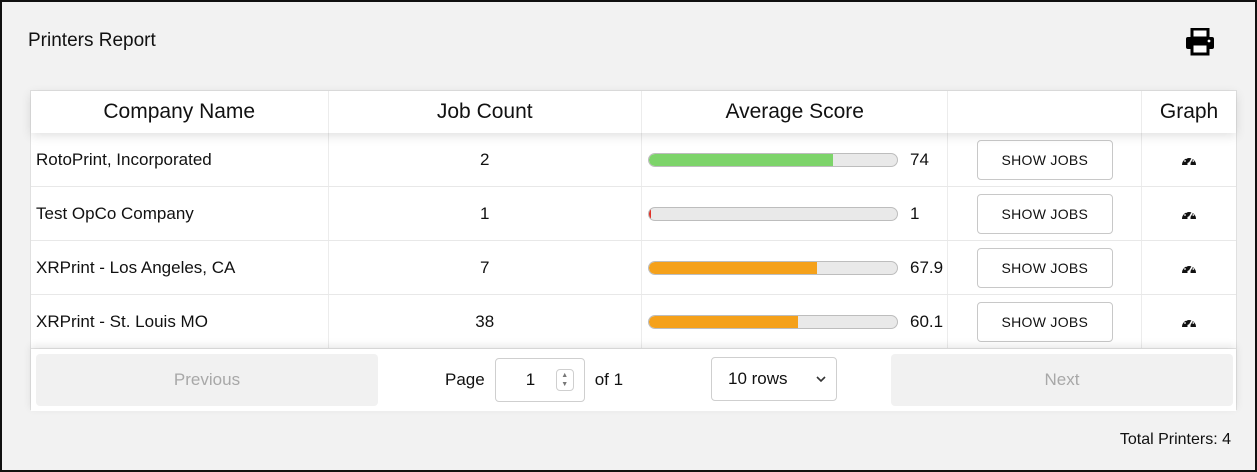 The height and width of the screenshot is (472, 1257). I want to click on score-value: 67.9, so click(926, 267).